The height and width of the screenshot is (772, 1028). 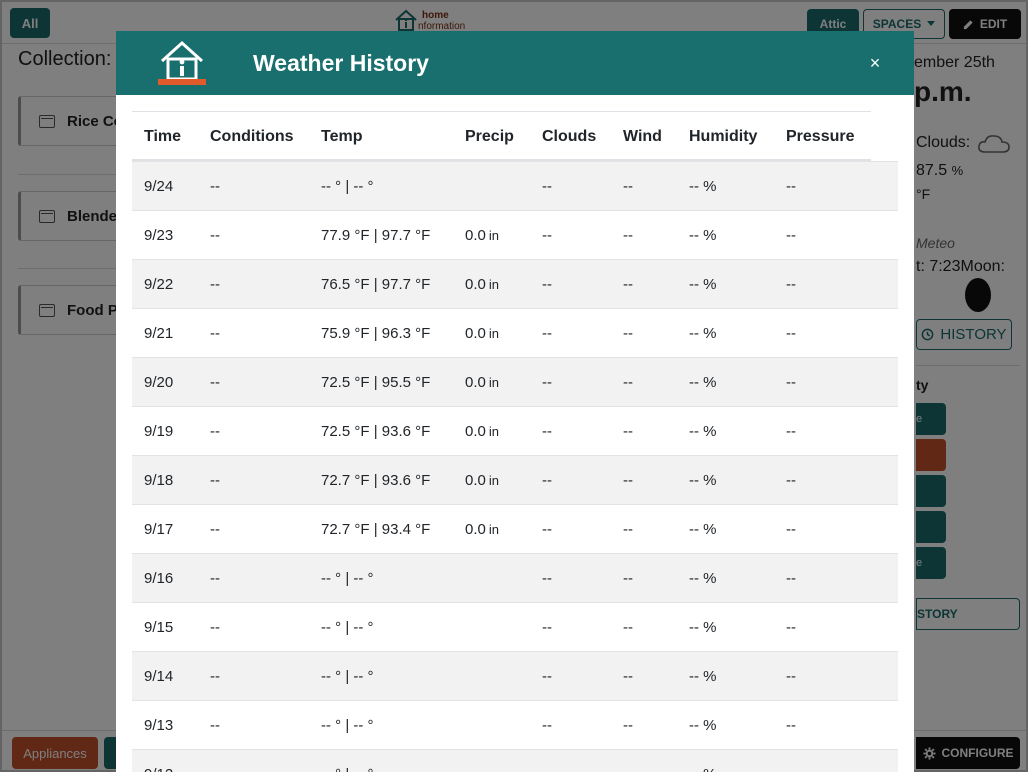 What do you see at coordinates (376, 235) in the screenshot?
I see `cell-temp: 77.9 °F | 97.7 °F` at bounding box center [376, 235].